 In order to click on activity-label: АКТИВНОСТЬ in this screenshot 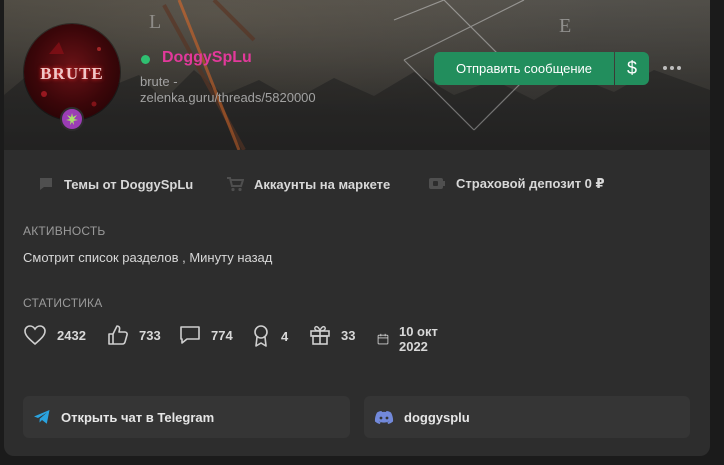, I will do `click(64, 231)`.